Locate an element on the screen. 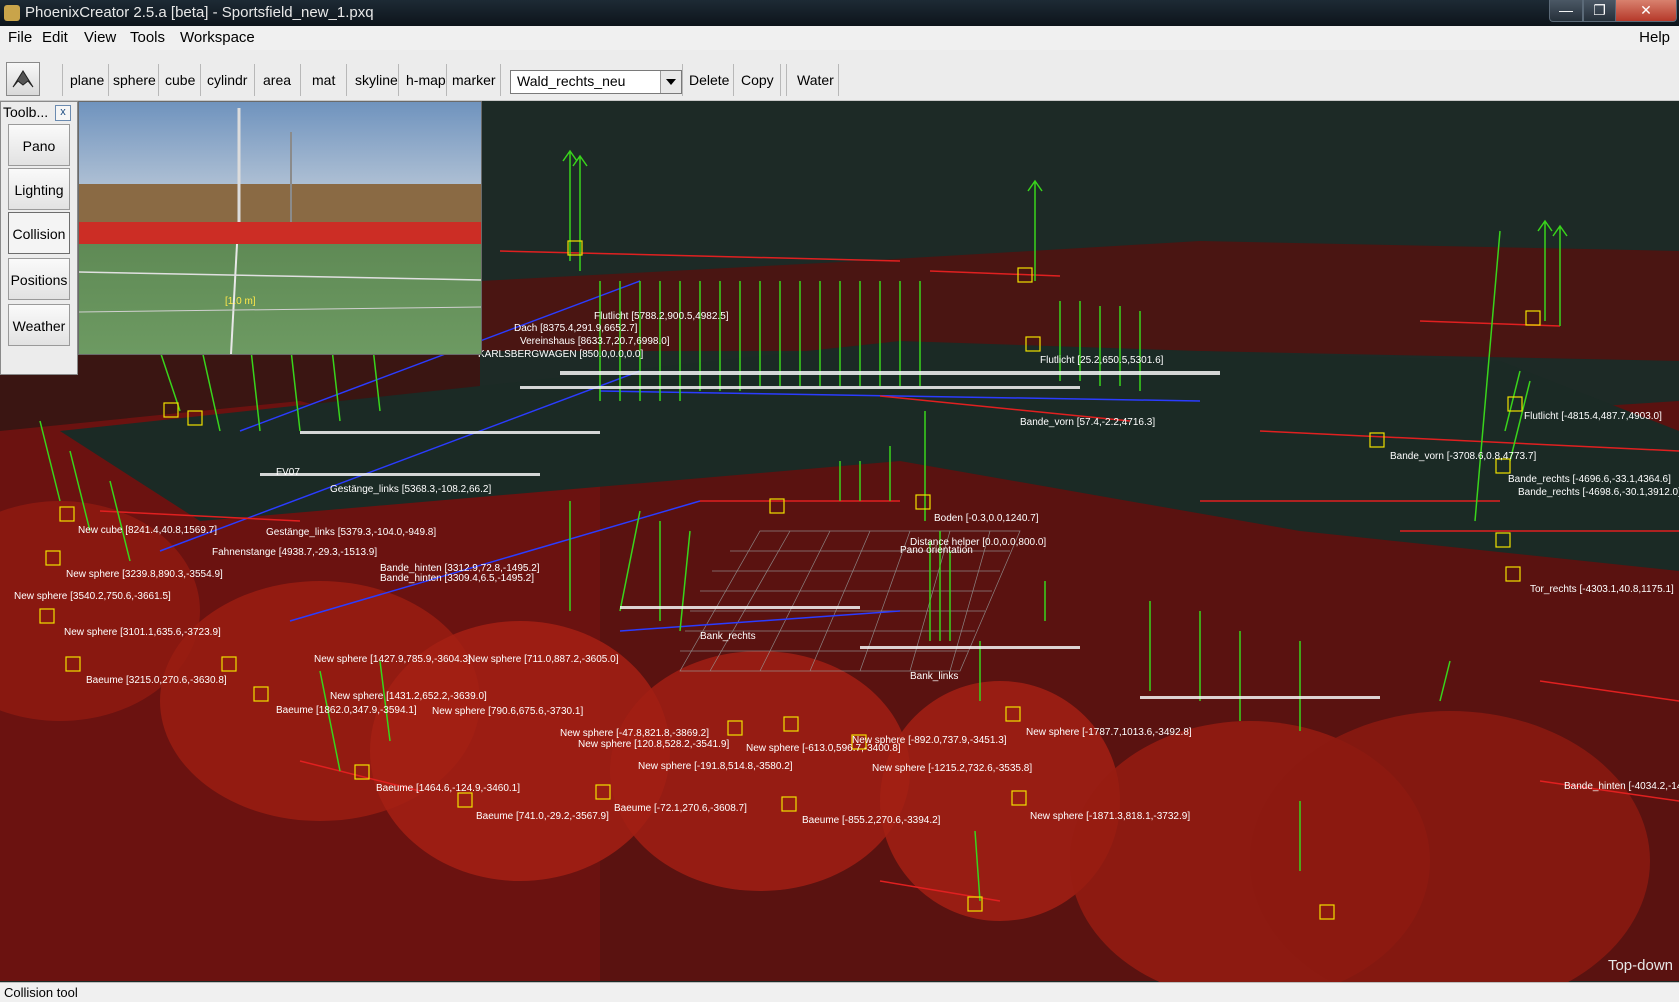 This screenshot has width=1679, height=1002. object-label: New sphere [3101.1,635.6,-3723.9] is located at coordinates (142, 632).